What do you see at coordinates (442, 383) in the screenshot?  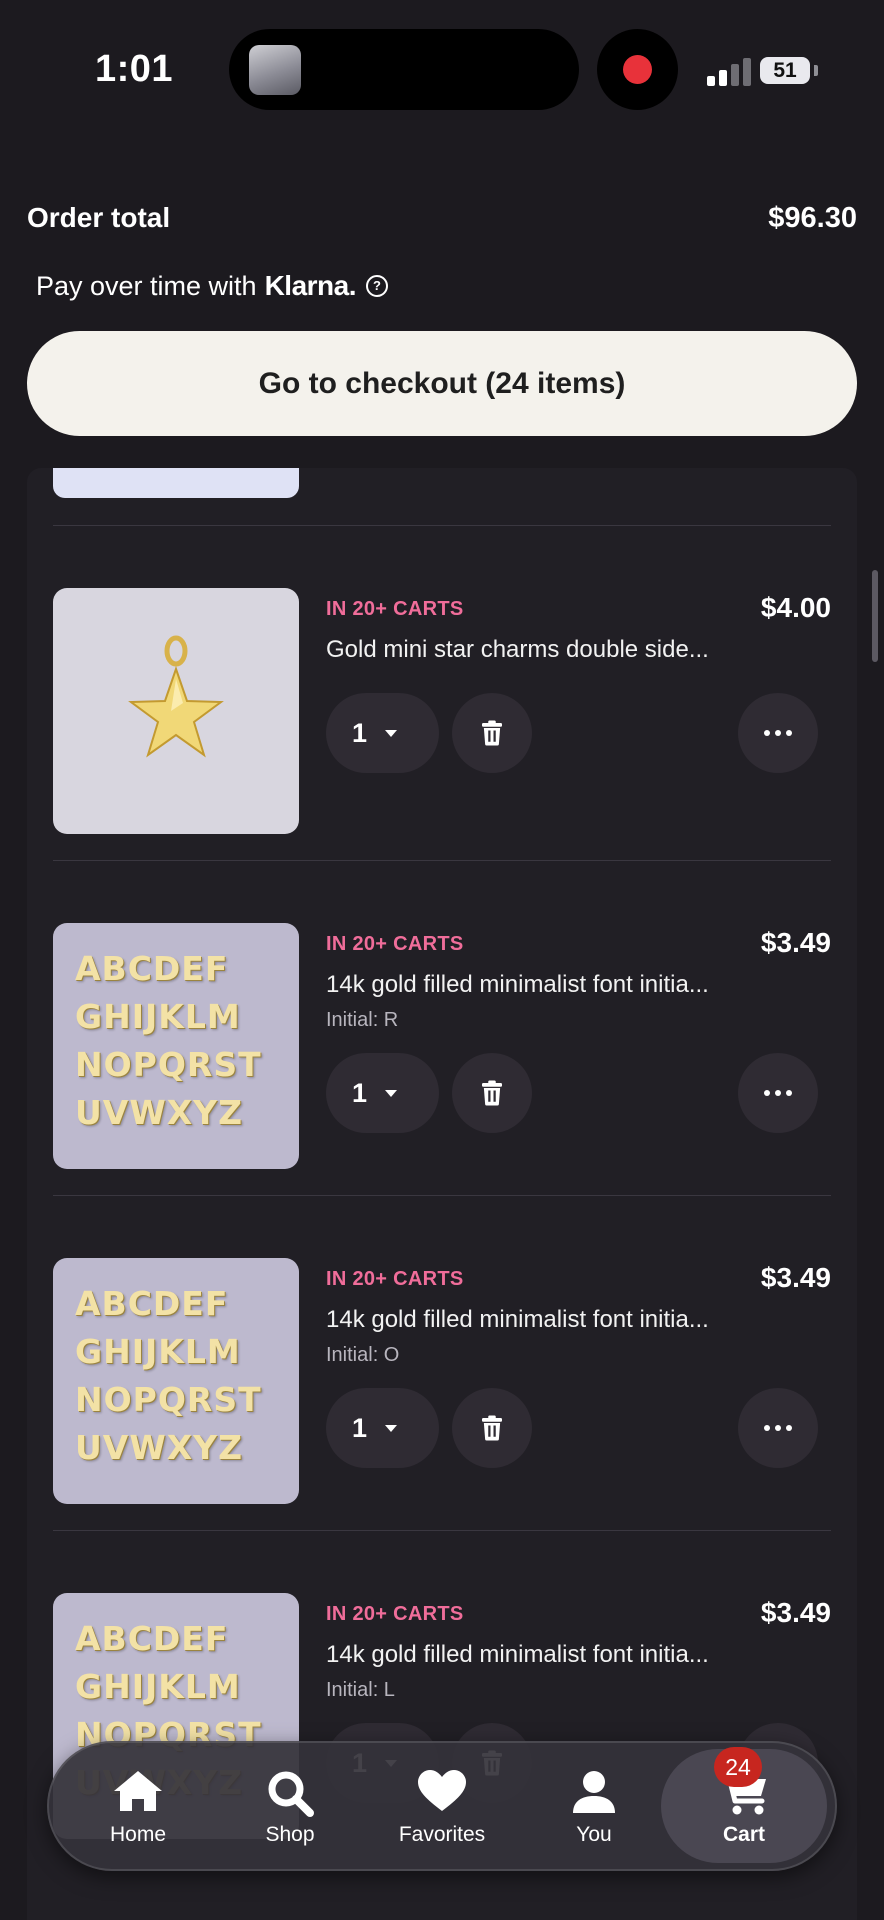 I see `checkout-button: Go to checkout (24 items)` at bounding box center [442, 383].